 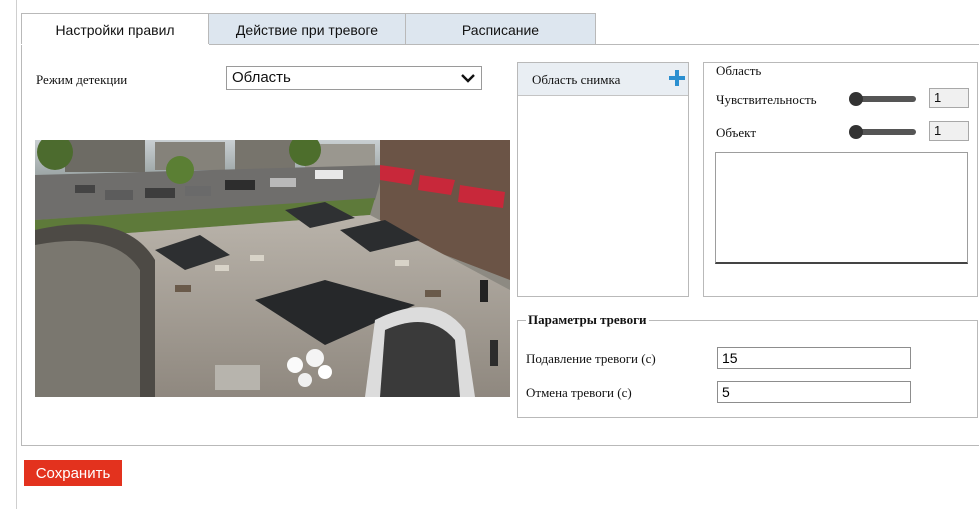 I want to click on area-settings-title: Область, so click(x=739, y=70).